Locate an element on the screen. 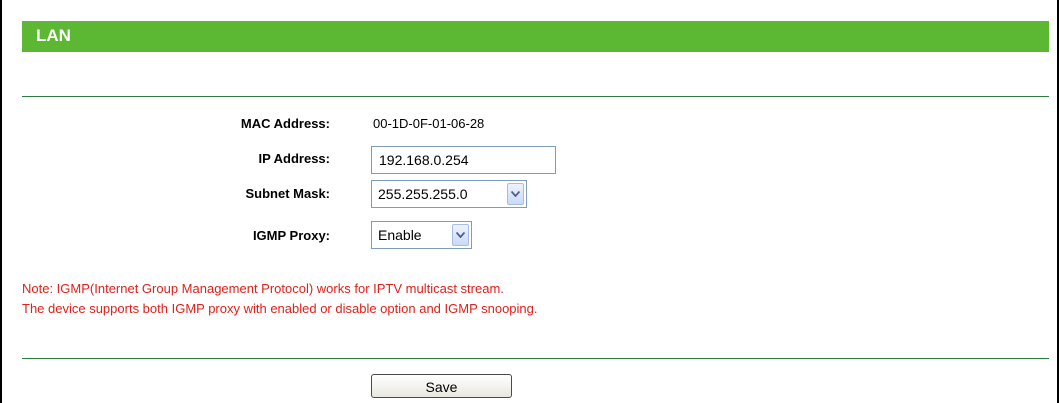 The image size is (1059, 403). igmp-proxy-select: Enable is located at coordinates (421, 235).